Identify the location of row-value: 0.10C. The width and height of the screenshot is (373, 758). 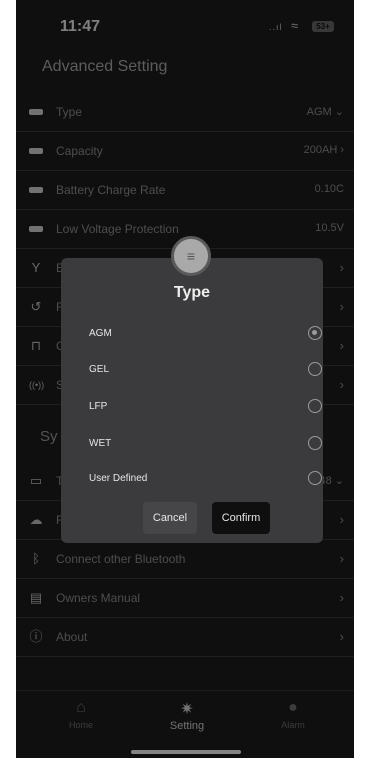
(329, 189).